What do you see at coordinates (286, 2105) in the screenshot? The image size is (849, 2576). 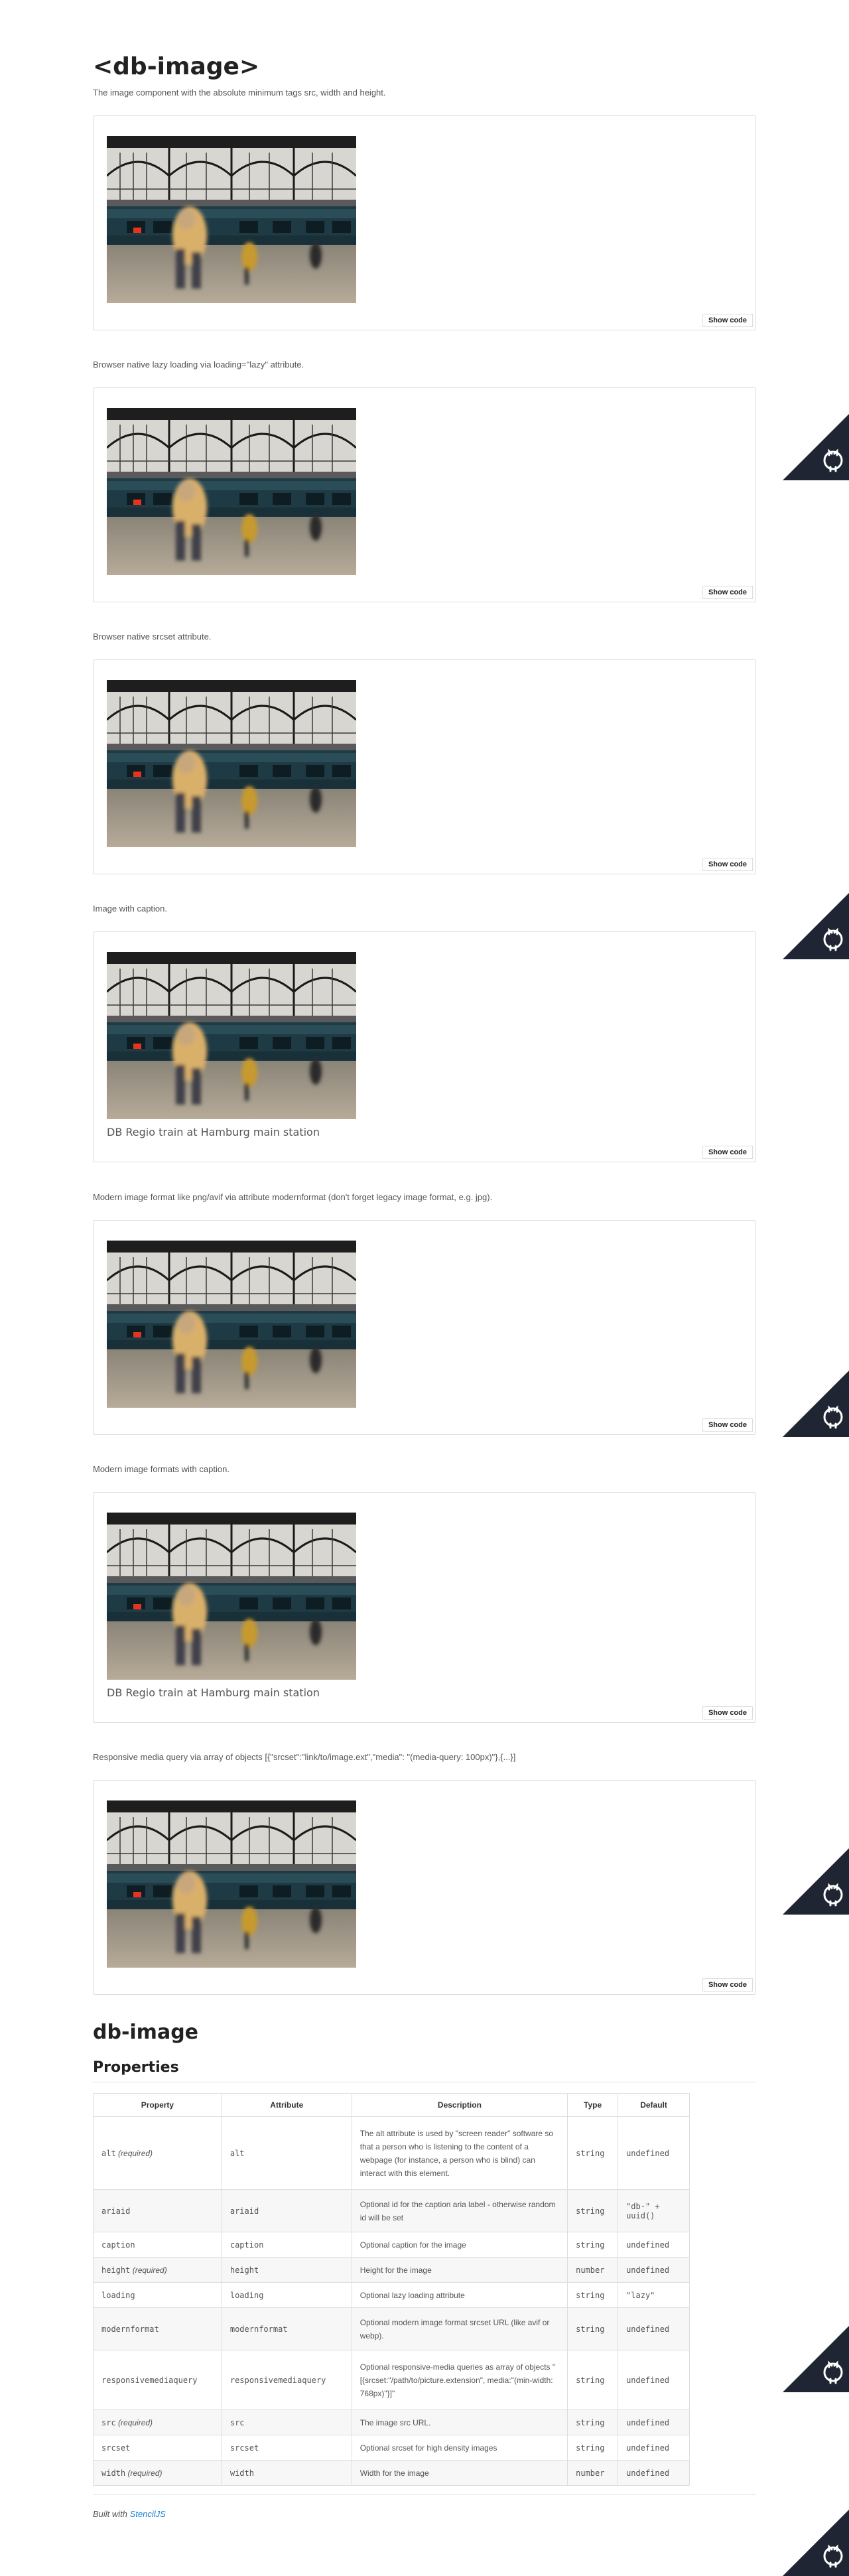 I see `column-header: Attribute` at bounding box center [286, 2105].